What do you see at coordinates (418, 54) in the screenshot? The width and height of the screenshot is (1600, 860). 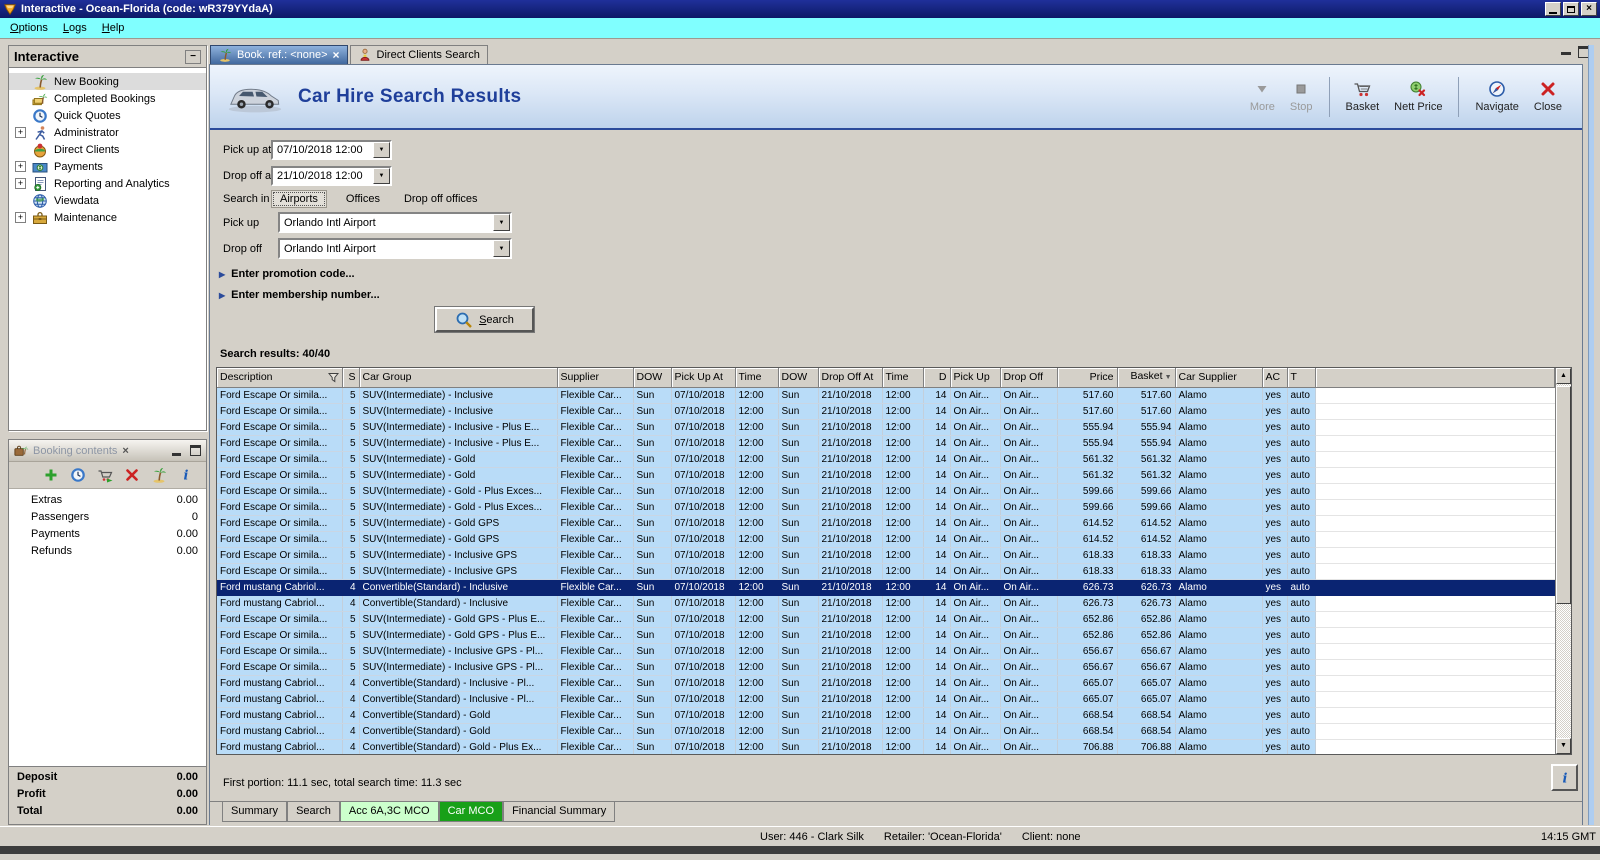 I see `tab-direct-clients-search: Direct Clients Search` at bounding box center [418, 54].